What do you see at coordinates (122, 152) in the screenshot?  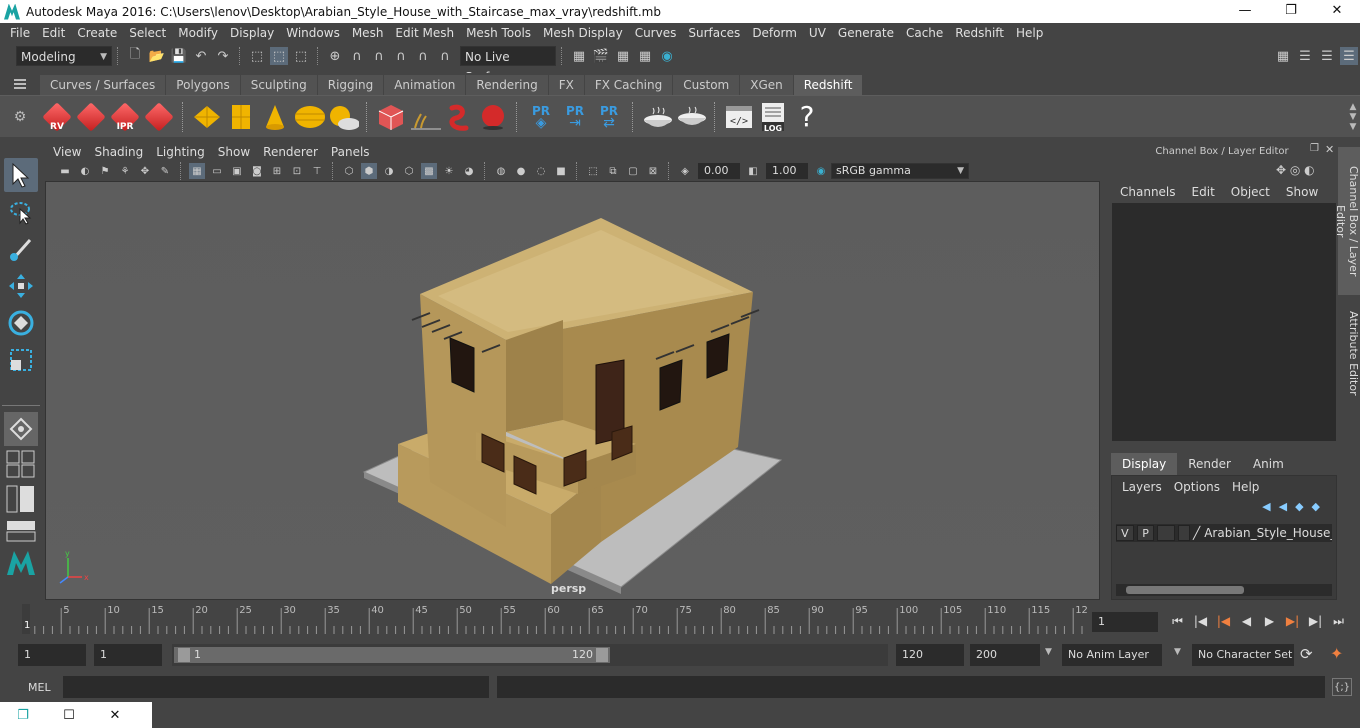 I see `panel-menu-shading: Shading` at bounding box center [122, 152].